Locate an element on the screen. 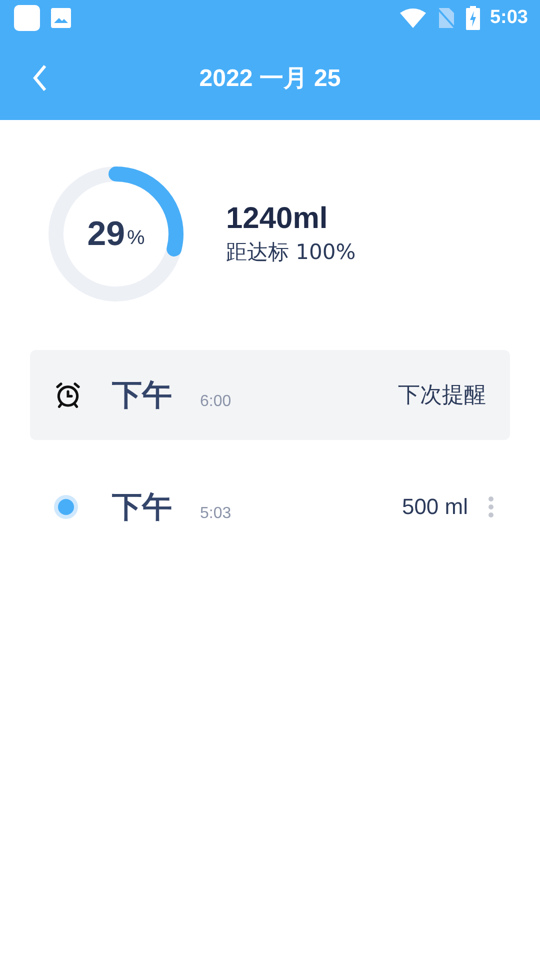  alarm-clock-icon is located at coordinates (68, 395).